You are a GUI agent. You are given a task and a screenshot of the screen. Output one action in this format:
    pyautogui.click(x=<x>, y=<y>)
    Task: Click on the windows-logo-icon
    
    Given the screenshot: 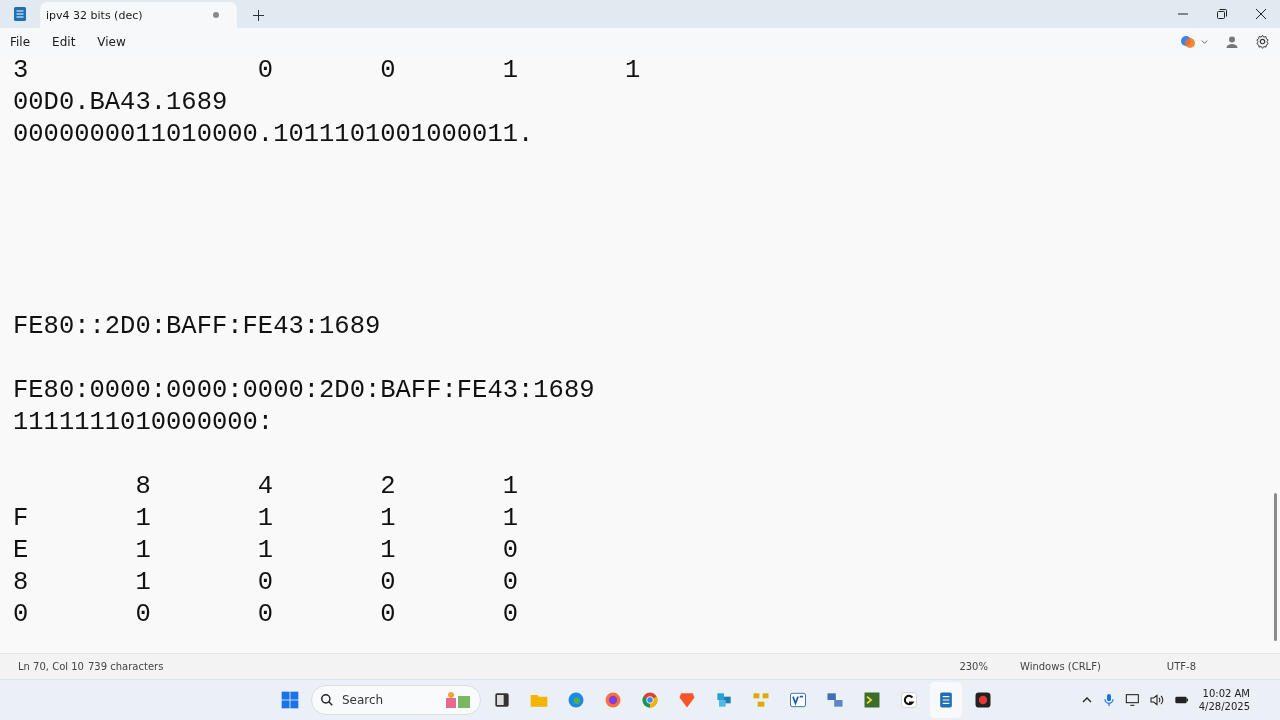 What is the action you would take?
    pyautogui.click(x=290, y=700)
    